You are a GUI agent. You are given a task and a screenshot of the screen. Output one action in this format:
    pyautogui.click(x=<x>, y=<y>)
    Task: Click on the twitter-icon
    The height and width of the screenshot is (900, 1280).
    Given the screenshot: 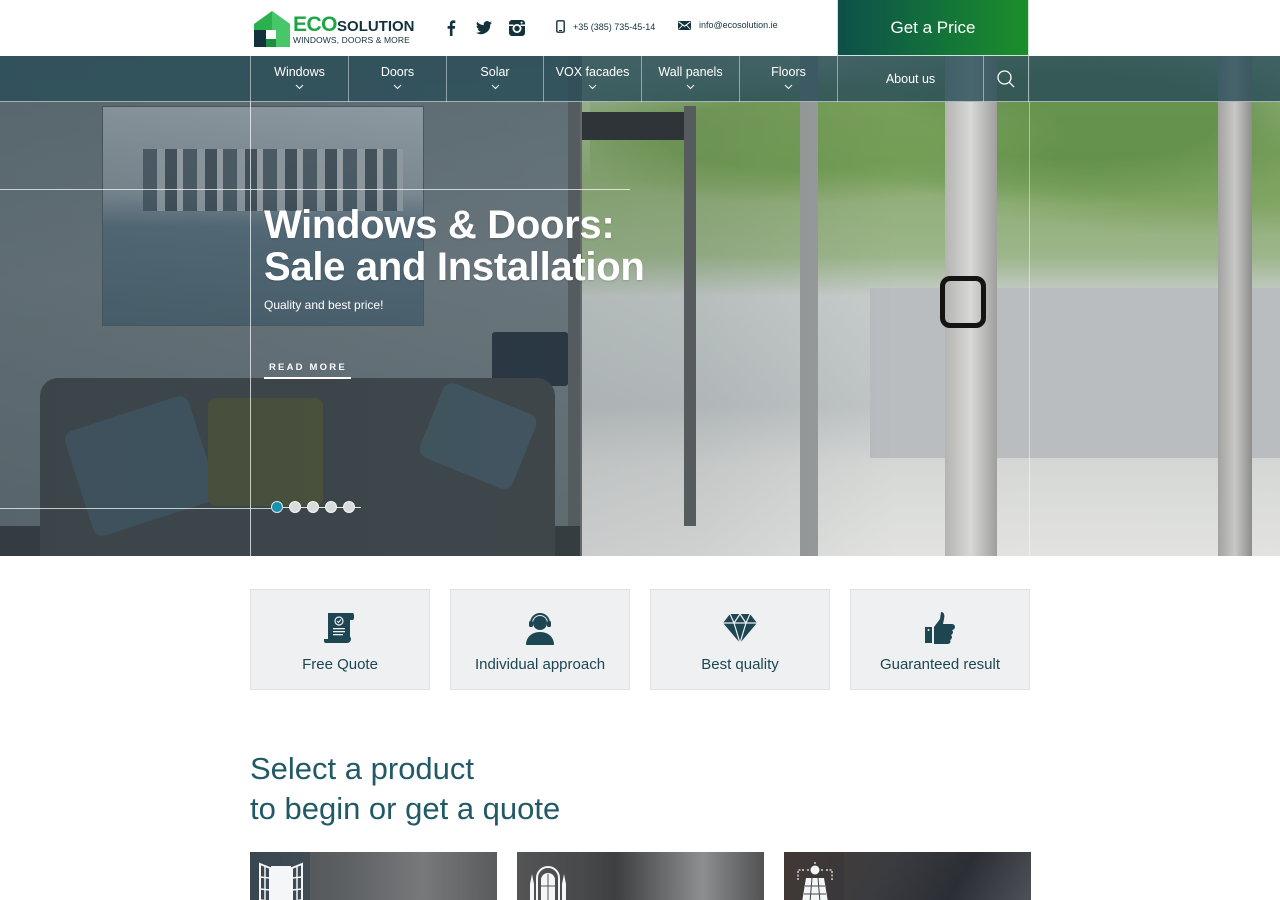 What is the action you would take?
    pyautogui.click(x=484, y=28)
    